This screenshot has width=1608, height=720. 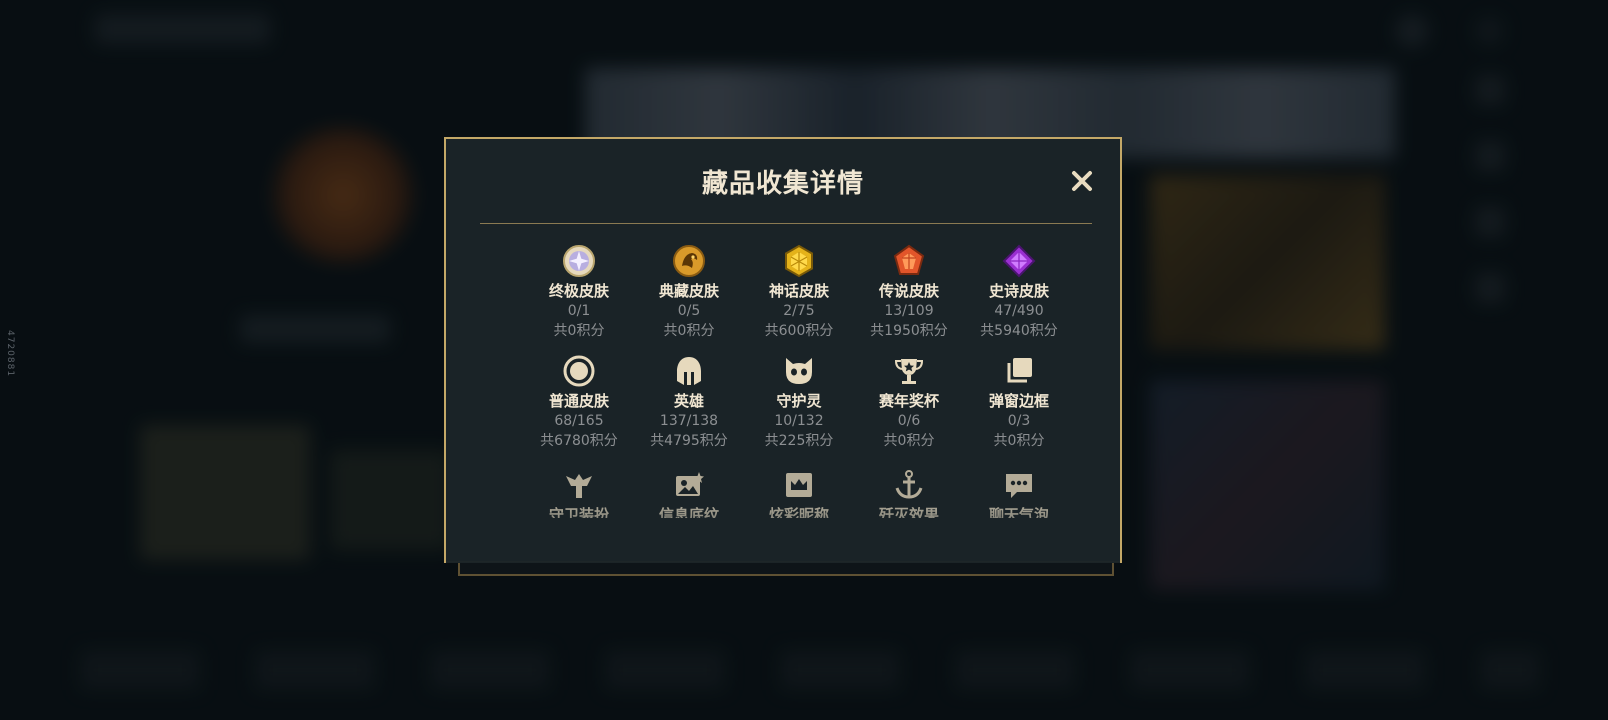 What do you see at coordinates (579, 485) in the screenshot?
I see `ward-skin-icon` at bounding box center [579, 485].